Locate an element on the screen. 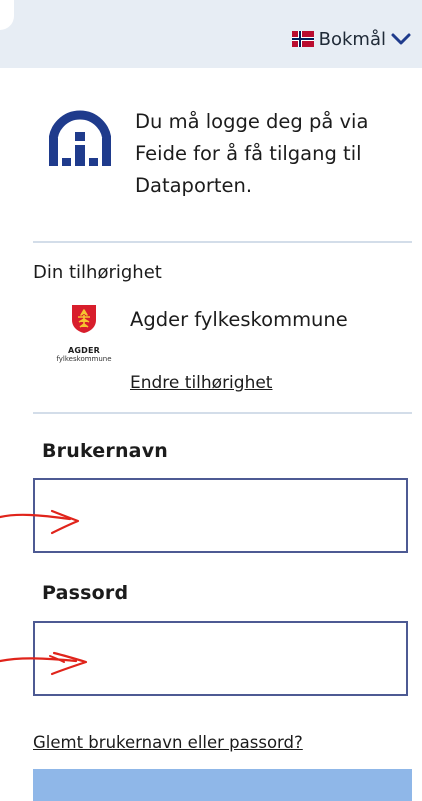  affiliation-label: Din tilhørighet is located at coordinates (97, 272).